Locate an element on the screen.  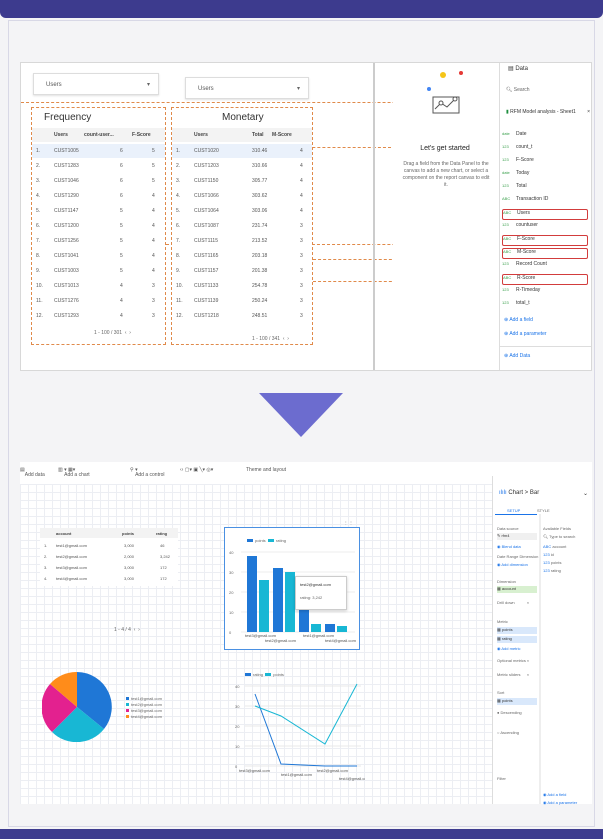
table-row: 10. CUST1133 254.78 3 is located at coordinates (242, 286).